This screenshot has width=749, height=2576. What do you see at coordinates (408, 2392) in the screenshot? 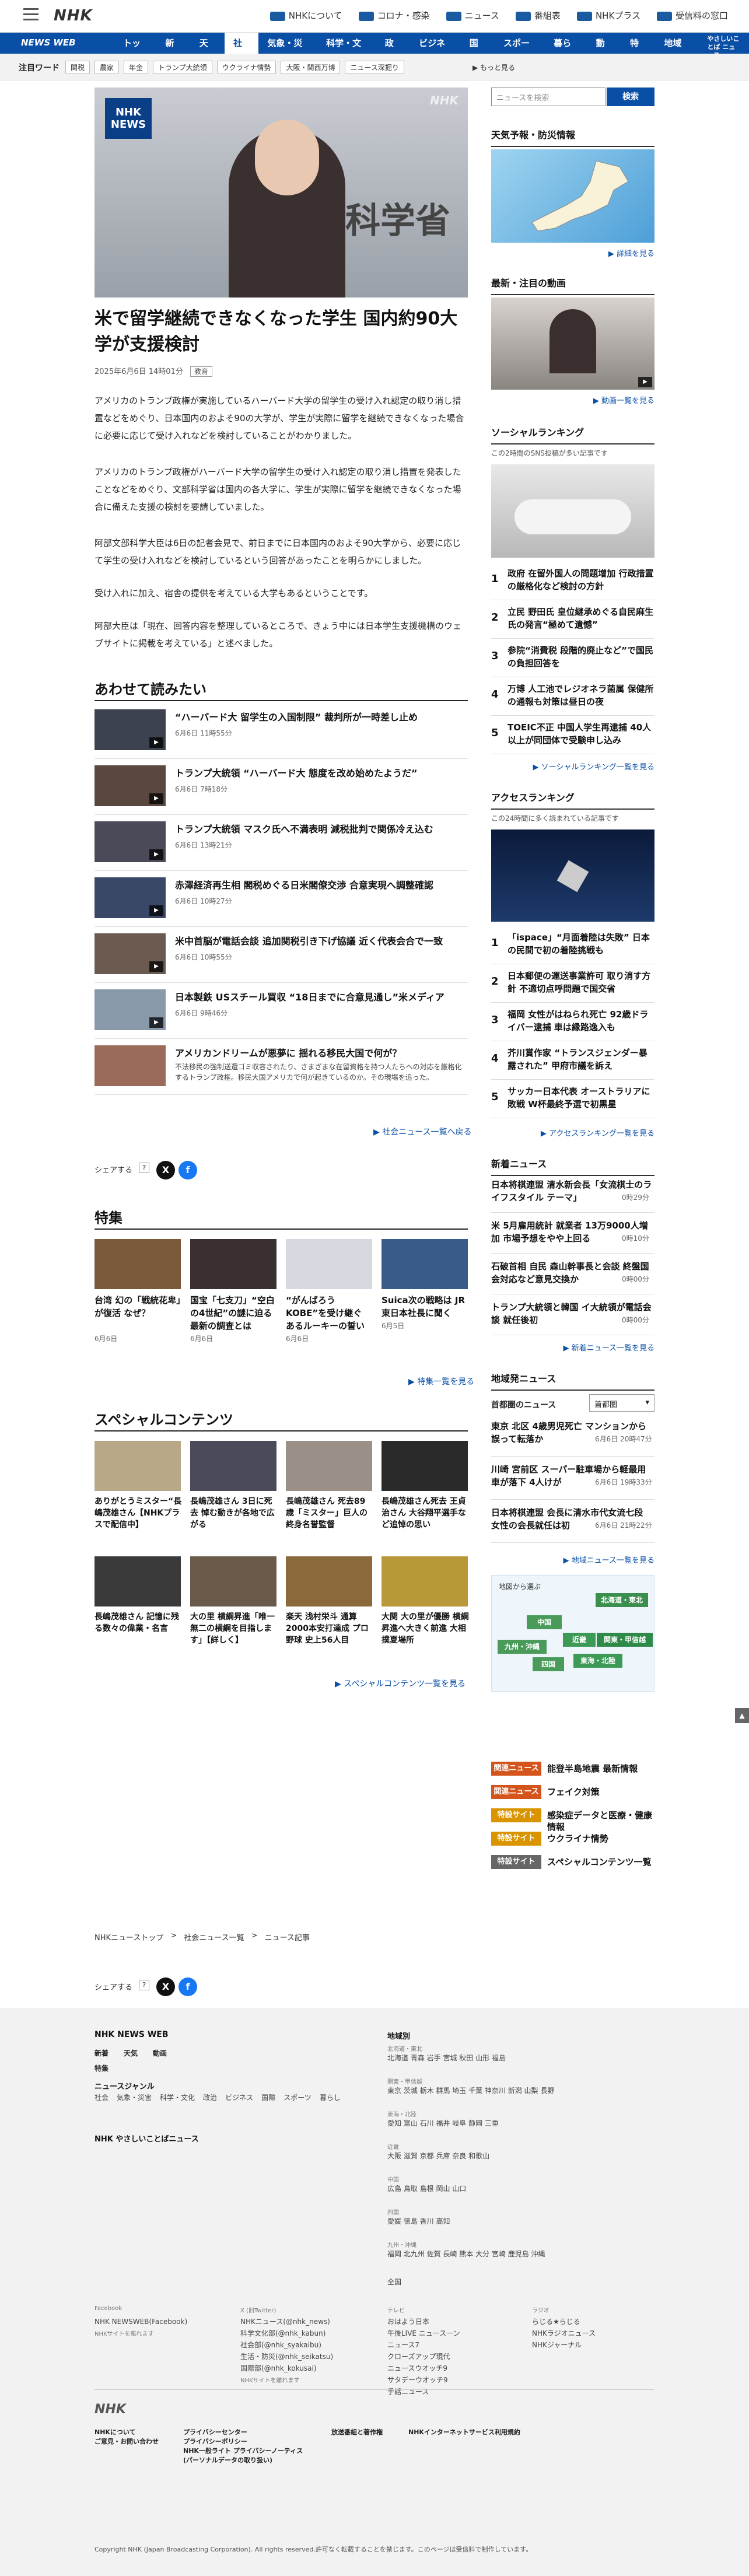
I see `footer-sns-link: 手話ニュース` at bounding box center [408, 2392].